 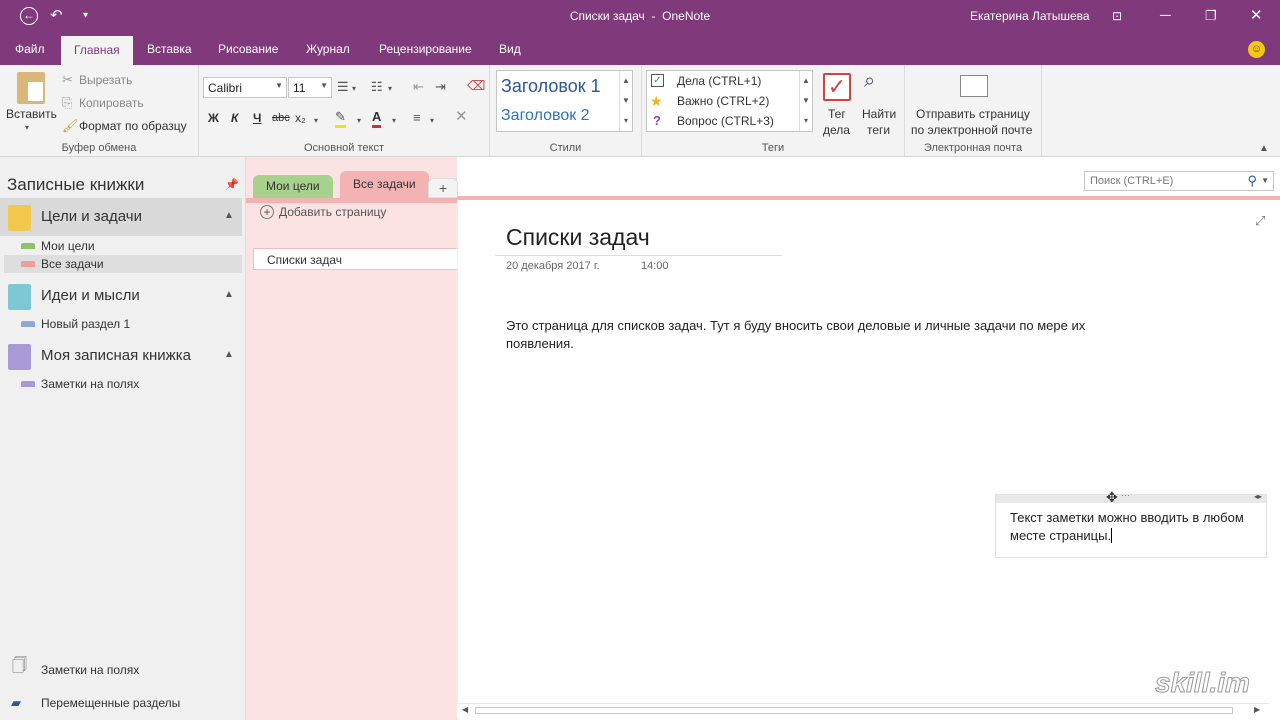 I want to click on font-combo: Calibri ▼, so click(x=245, y=87).